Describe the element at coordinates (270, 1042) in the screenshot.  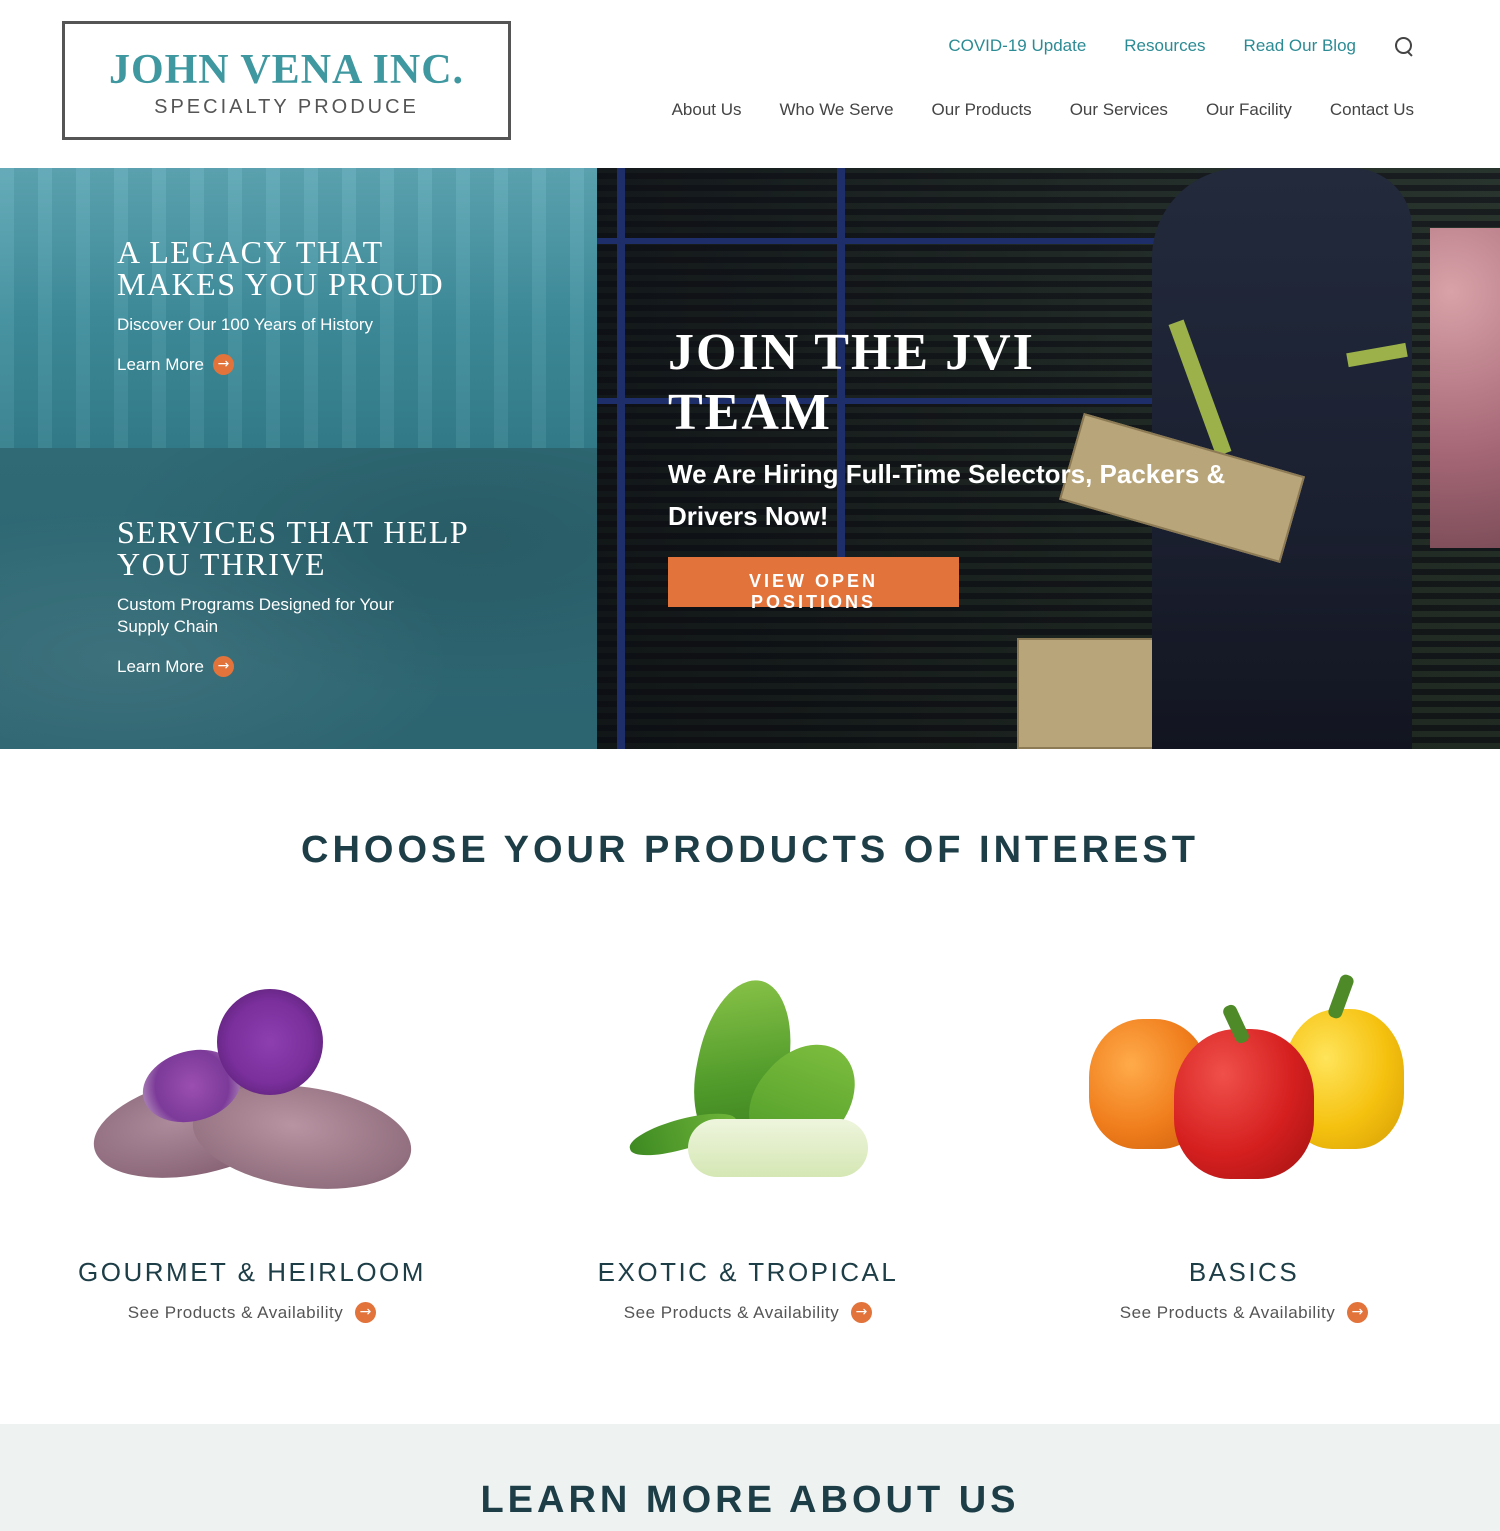
I see `yam-slice-image` at that location.